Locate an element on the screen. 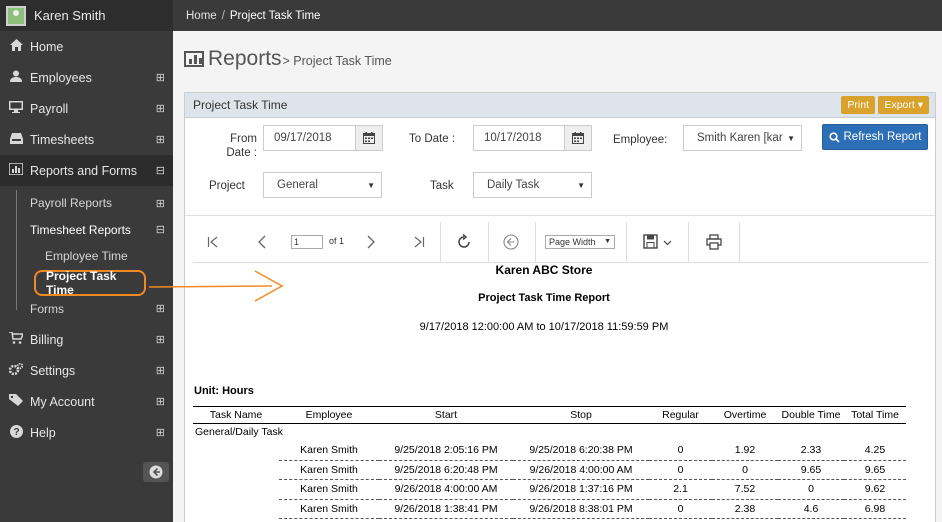 Image resolution: width=942 pixels, height=522 pixels. sidebar-item-settings: Settings ⊞ is located at coordinates (86, 370).